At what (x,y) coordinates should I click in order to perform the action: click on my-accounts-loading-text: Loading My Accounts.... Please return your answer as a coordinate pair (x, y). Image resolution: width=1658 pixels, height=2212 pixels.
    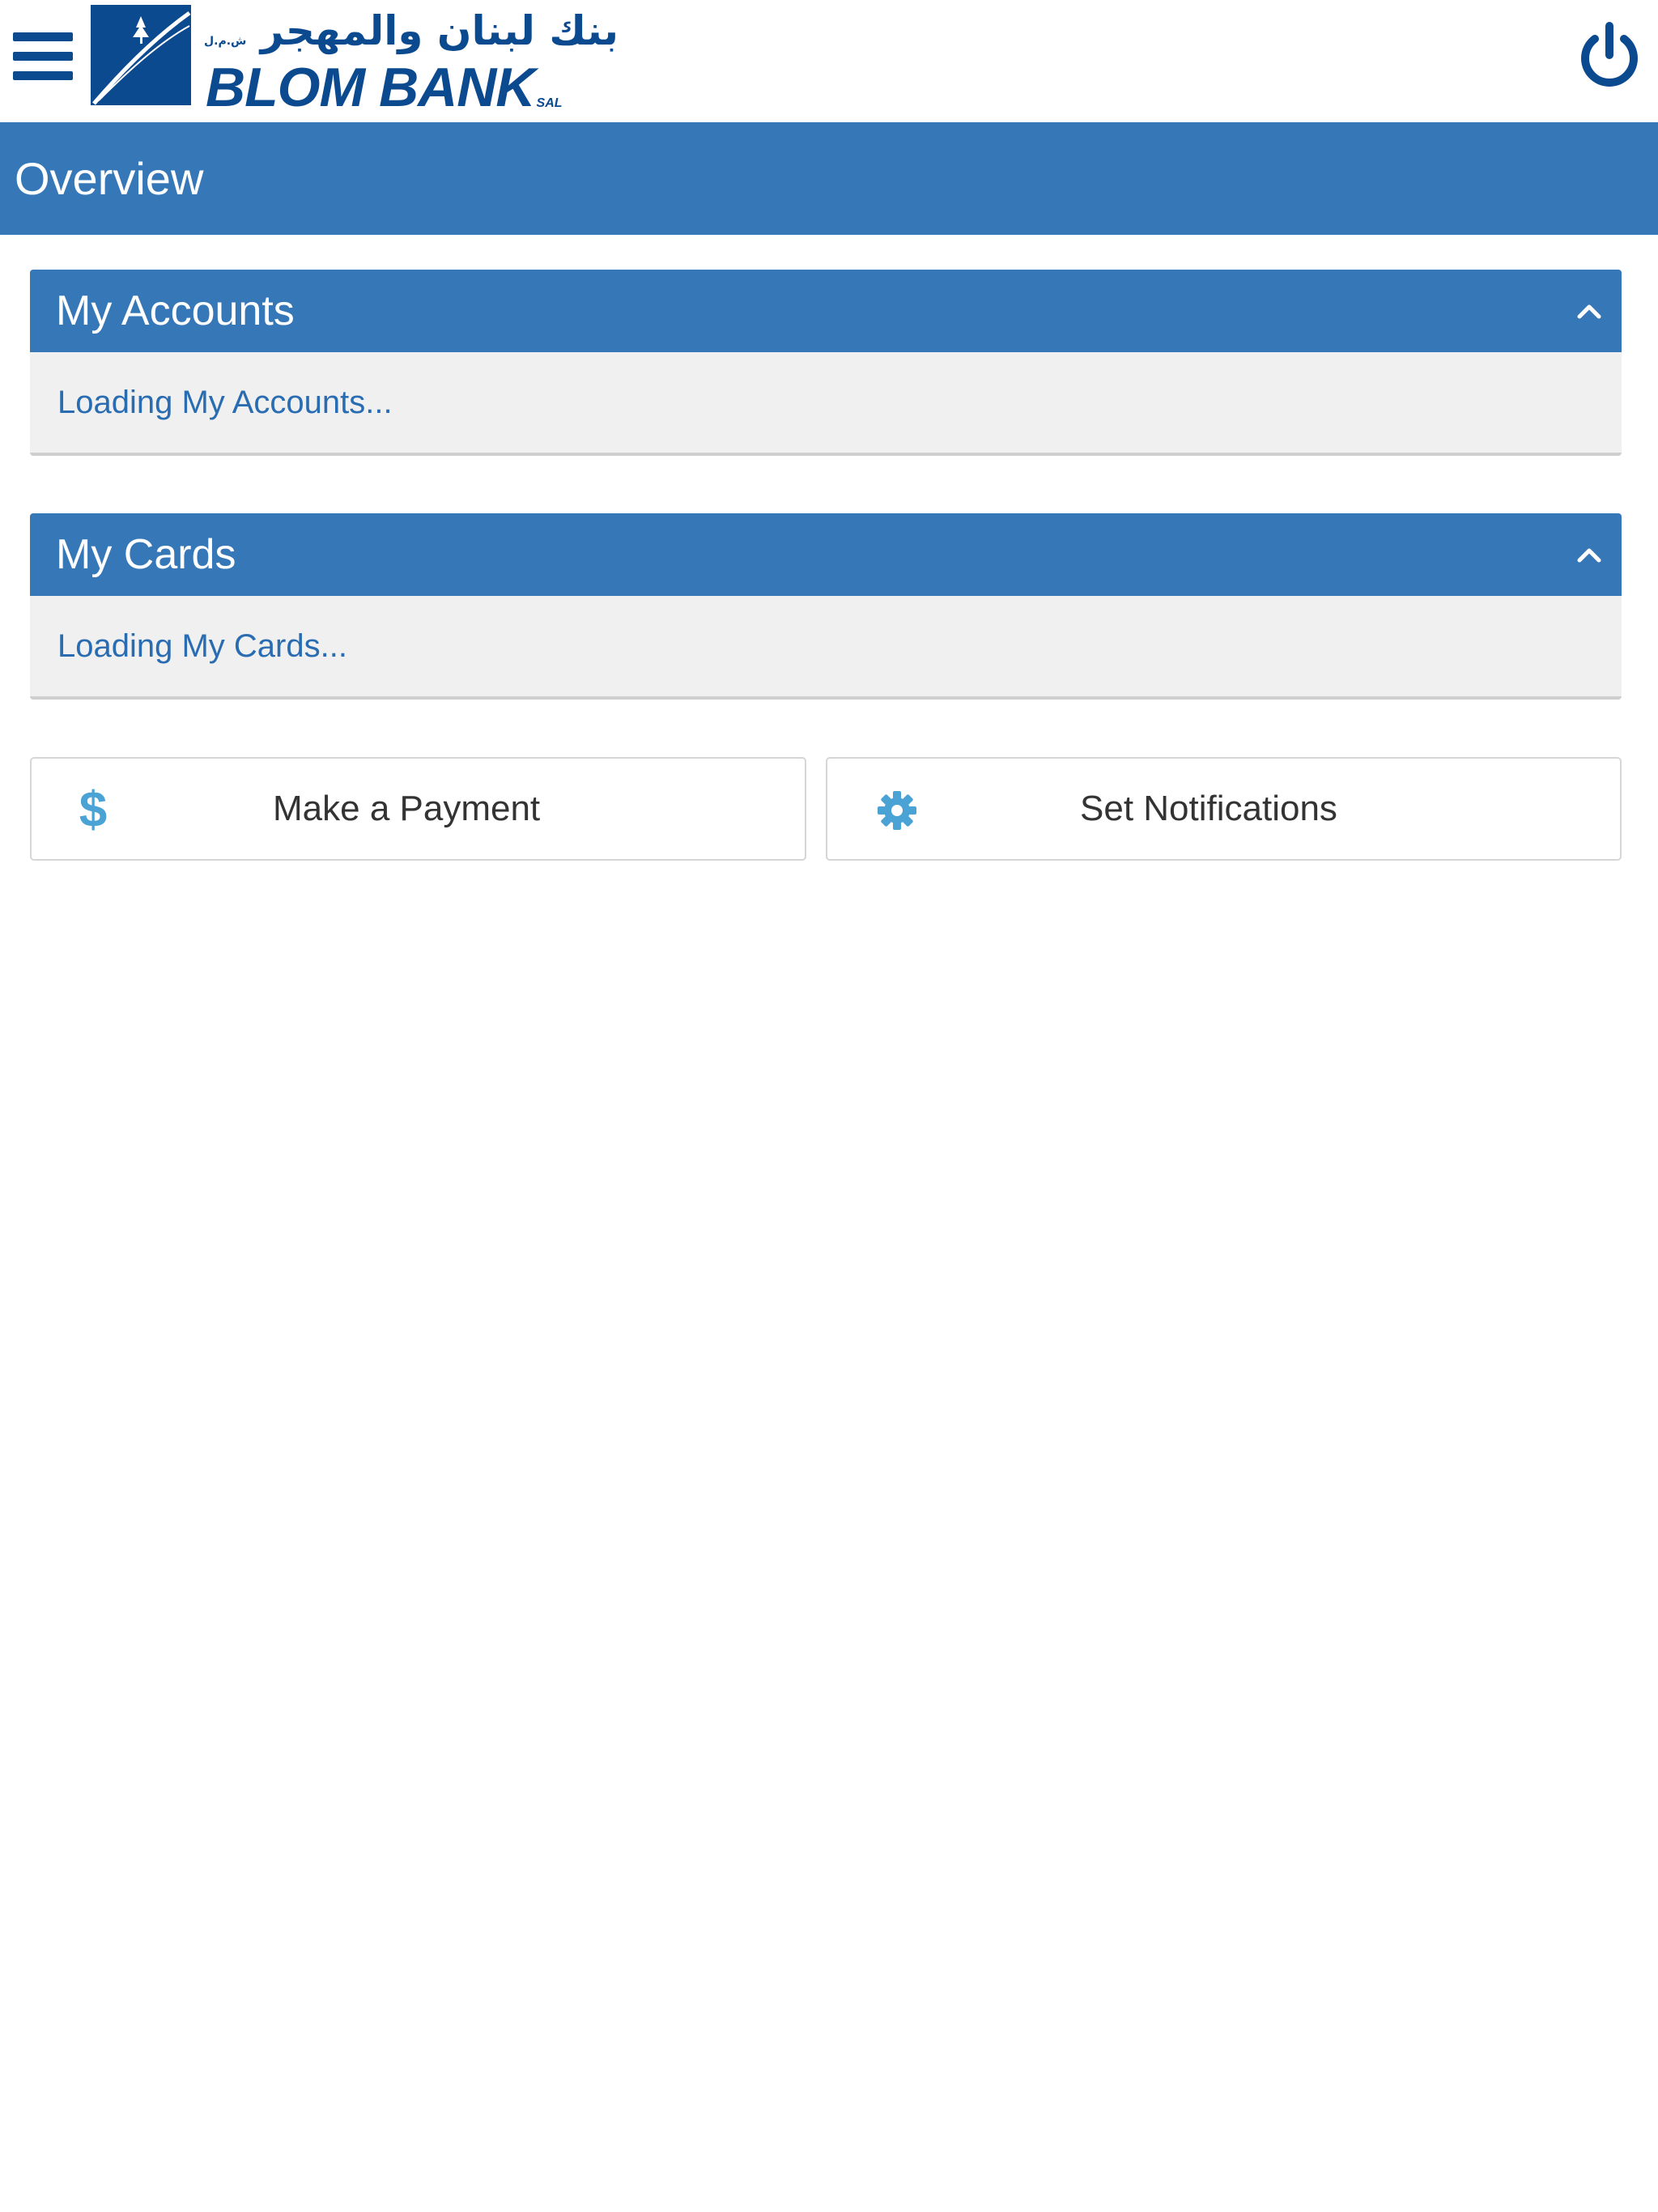
    Looking at the image, I should click on (826, 404).